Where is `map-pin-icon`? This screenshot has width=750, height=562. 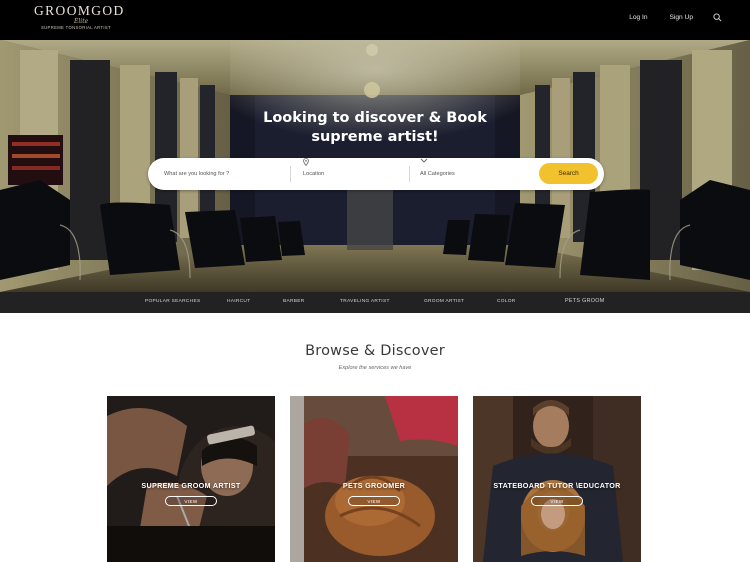
map-pin-icon is located at coordinates (306, 162).